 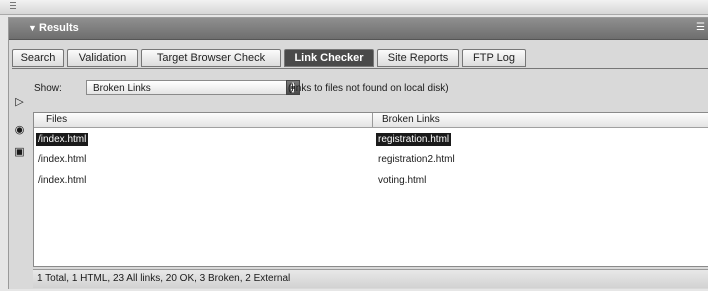 I want to click on tab-ftp-log: FTP Log, so click(x=494, y=58).